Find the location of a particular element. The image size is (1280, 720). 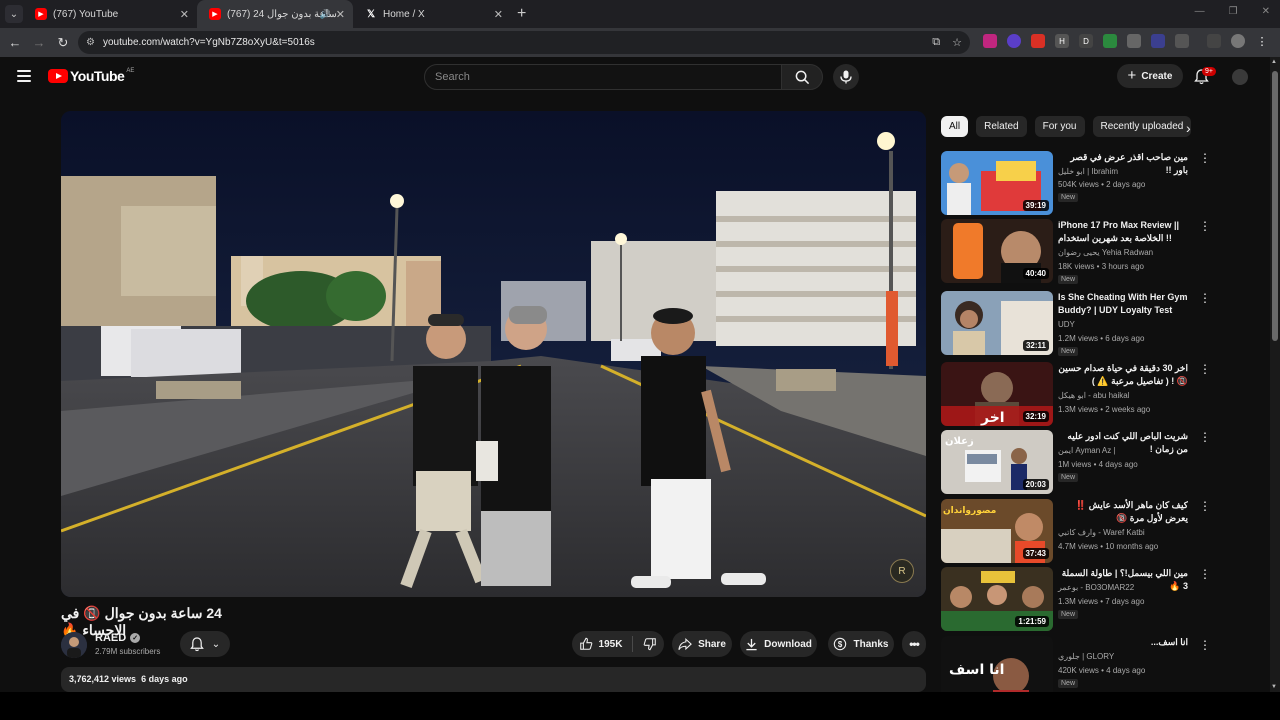

page-scrollbar: ▲ ▼ is located at coordinates (1275, 374).